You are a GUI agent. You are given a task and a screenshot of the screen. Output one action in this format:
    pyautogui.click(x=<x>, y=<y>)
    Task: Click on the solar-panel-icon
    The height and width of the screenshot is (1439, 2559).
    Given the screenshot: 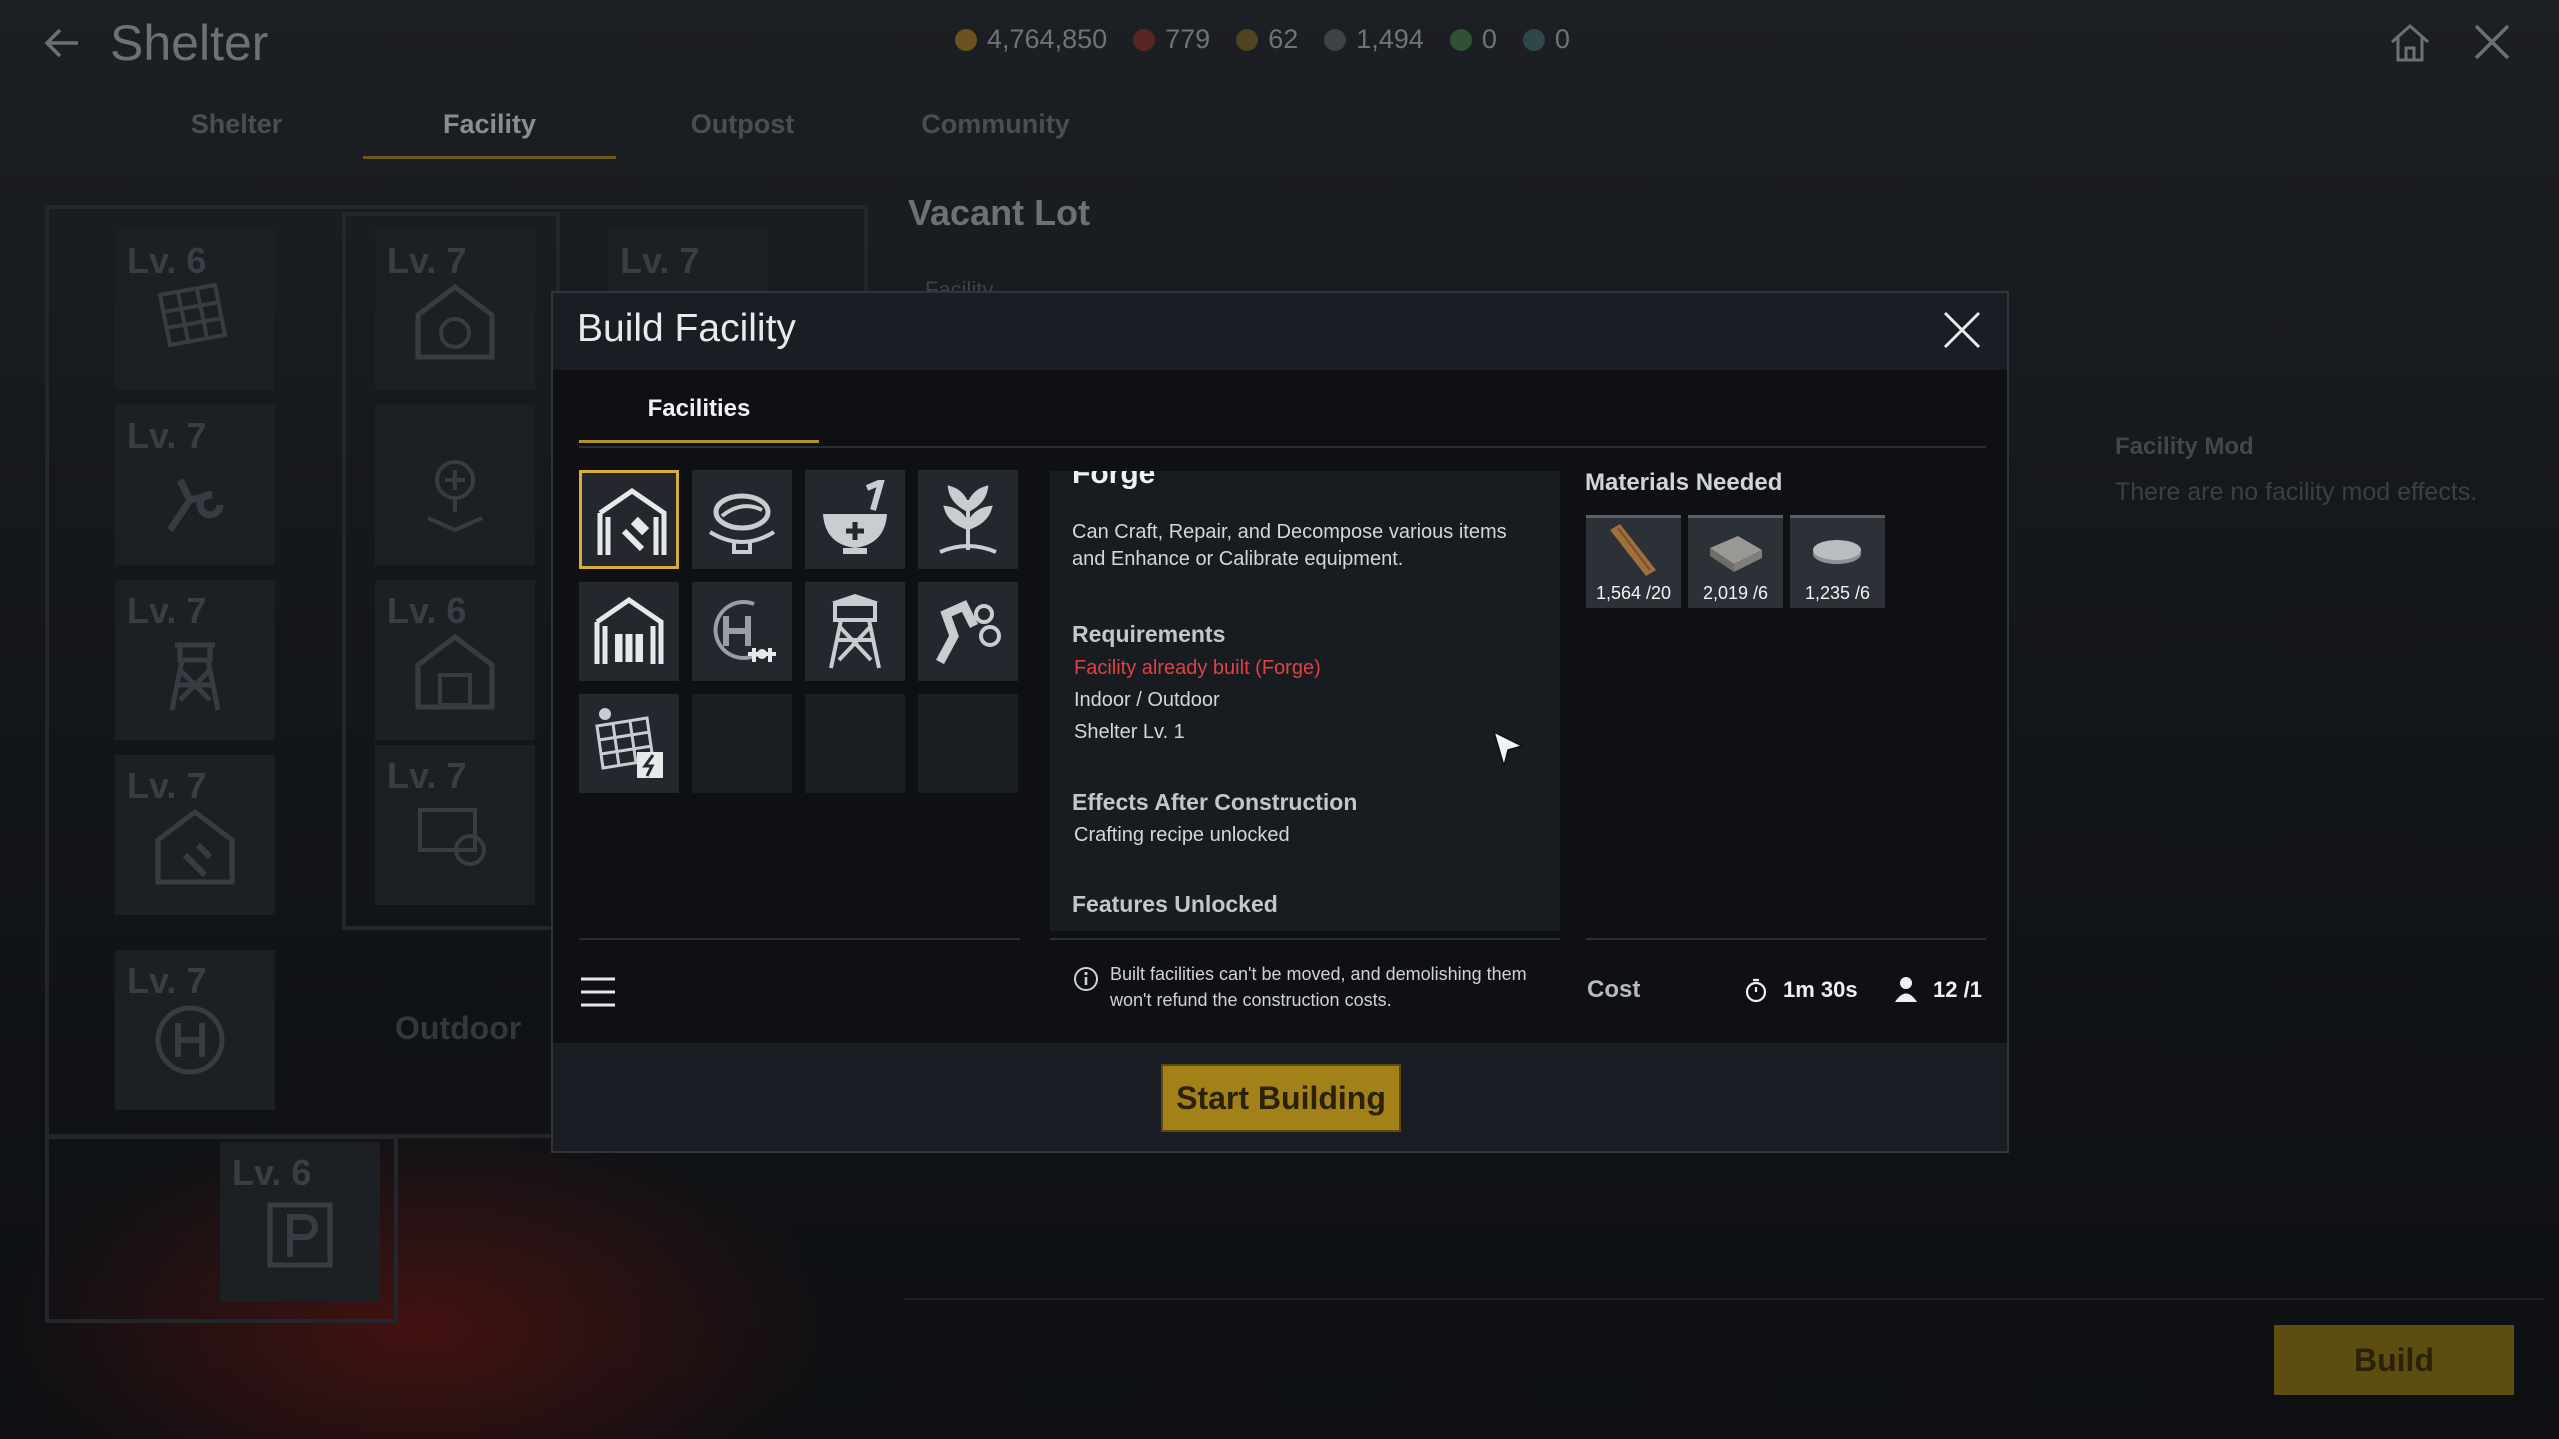 What is the action you would take?
    pyautogui.click(x=629, y=743)
    